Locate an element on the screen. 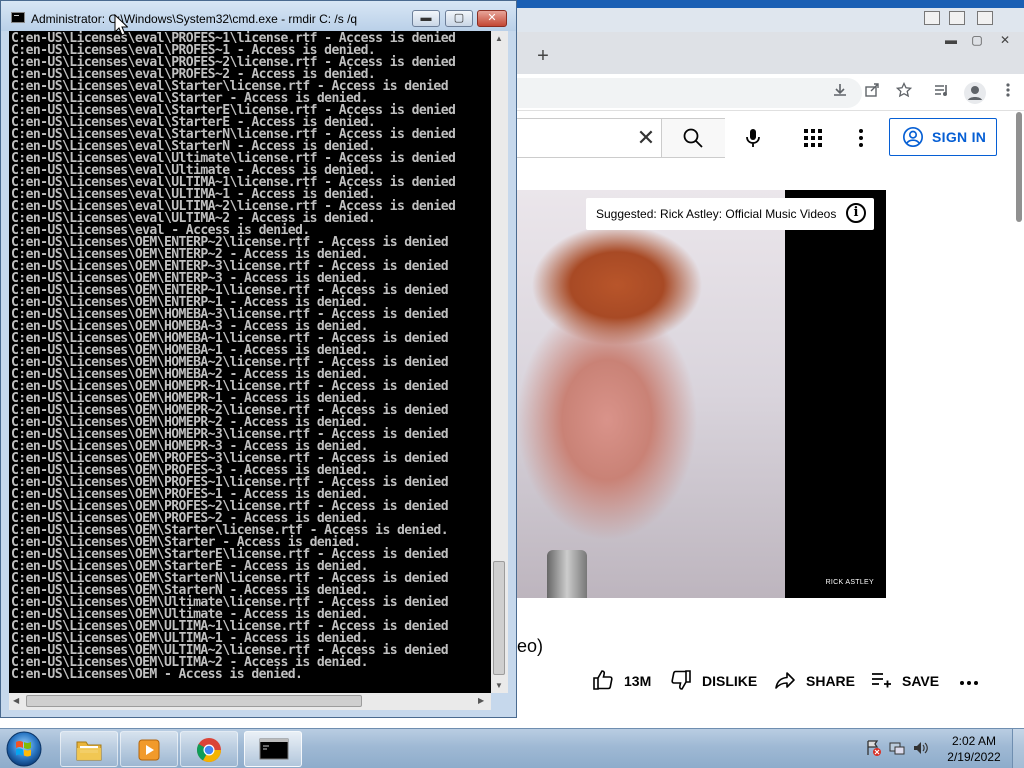  system-tray is located at coordinates (899, 749).